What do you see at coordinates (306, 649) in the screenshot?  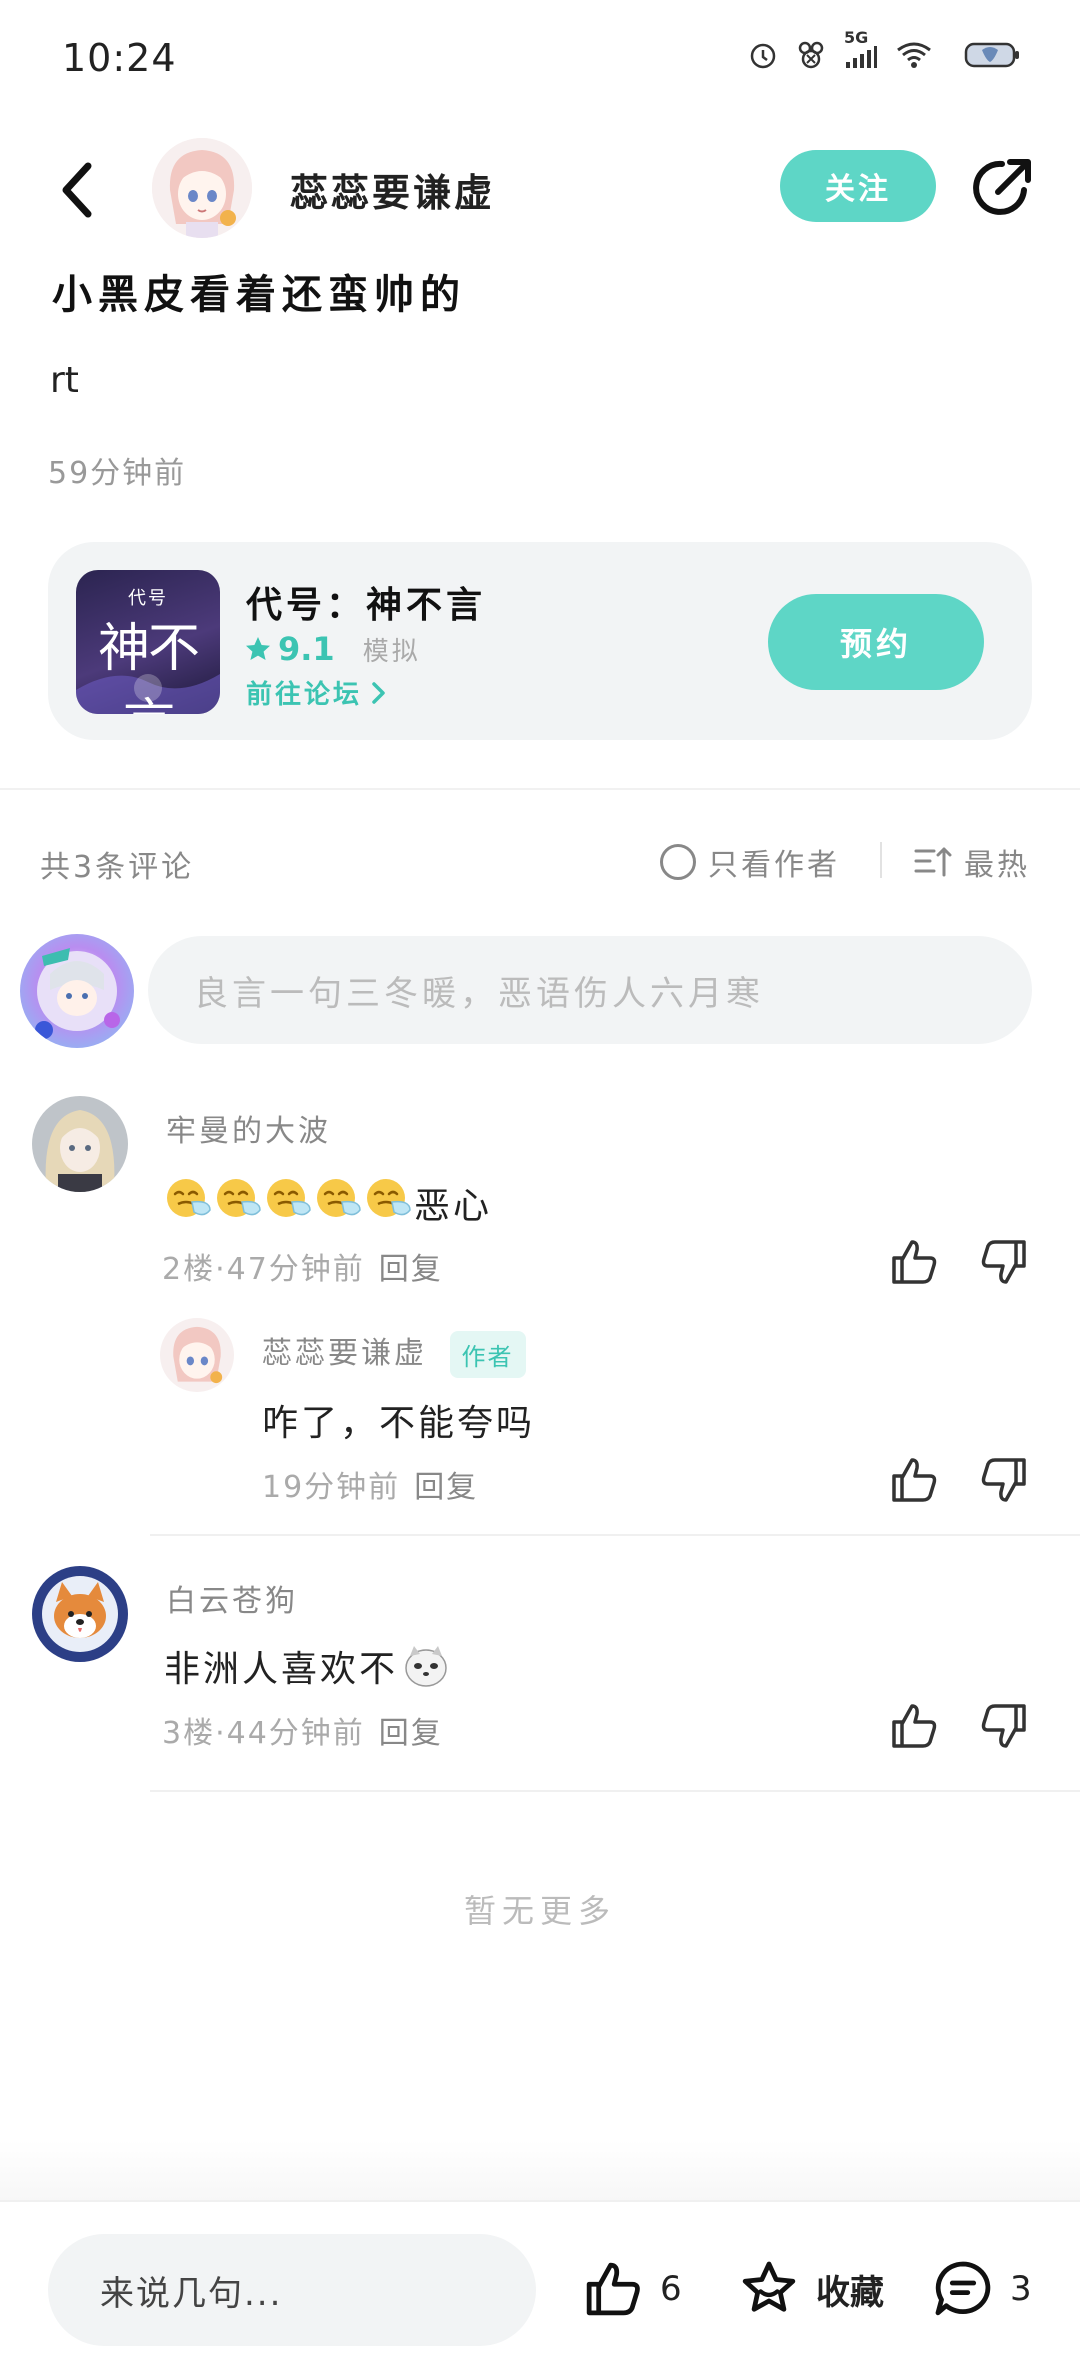 I see `rating-value: 9.1` at bounding box center [306, 649].